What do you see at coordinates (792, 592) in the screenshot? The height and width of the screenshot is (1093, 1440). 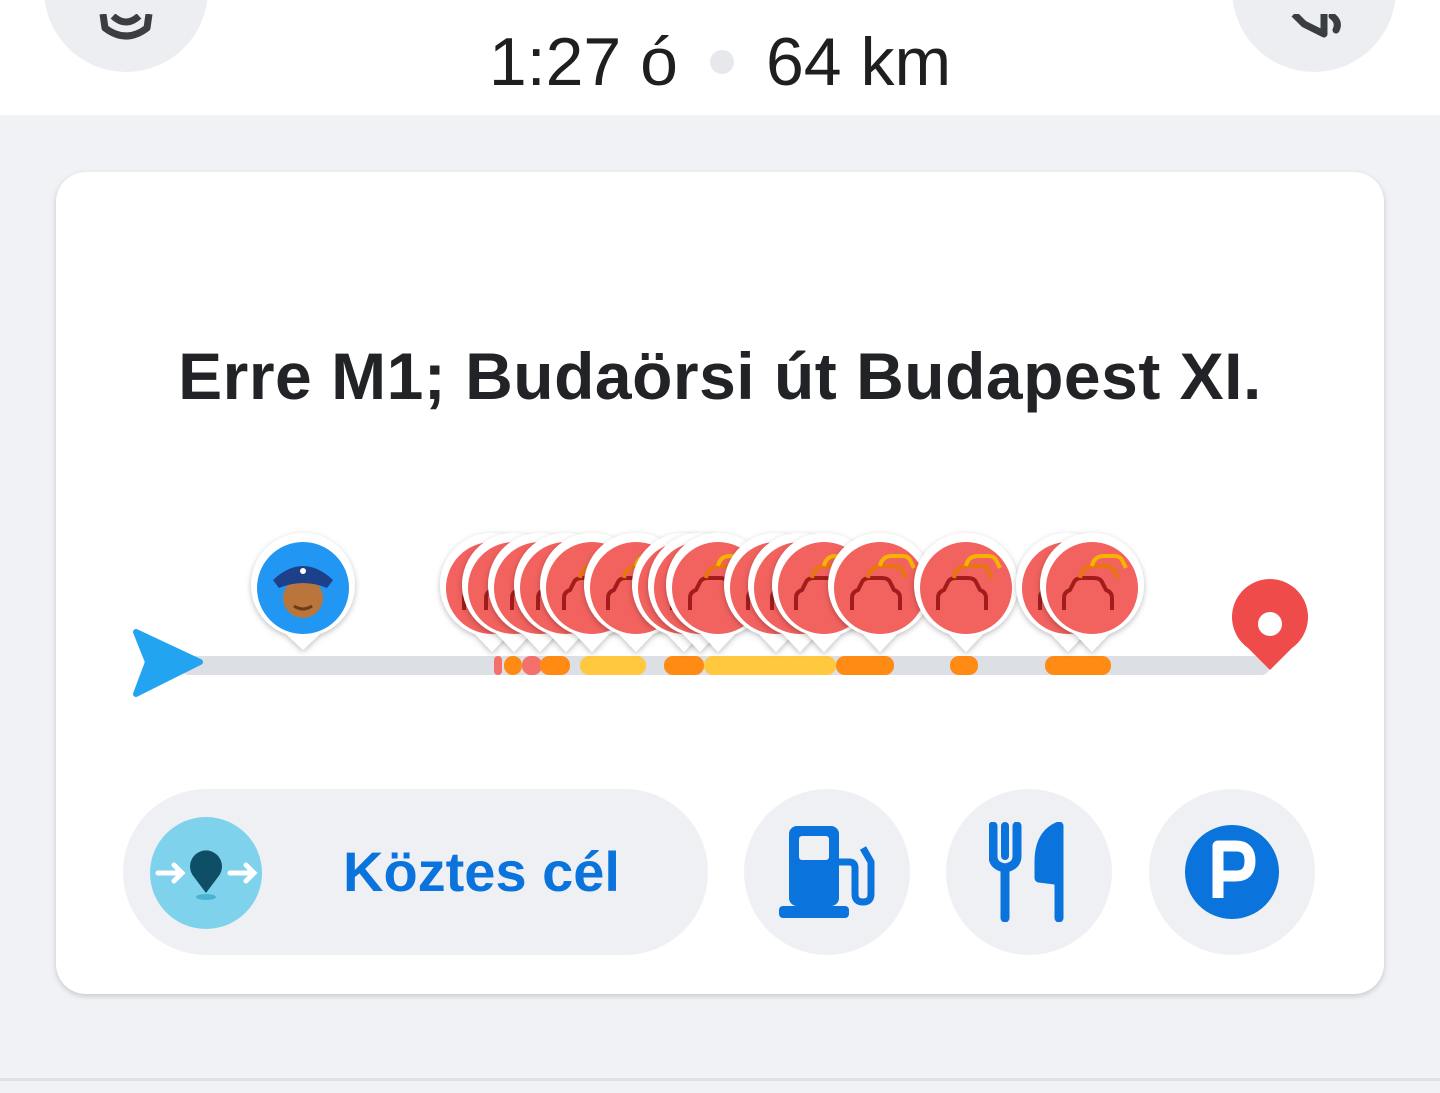 I see `traffic-alert-markers` at bounding box center [792, 592].